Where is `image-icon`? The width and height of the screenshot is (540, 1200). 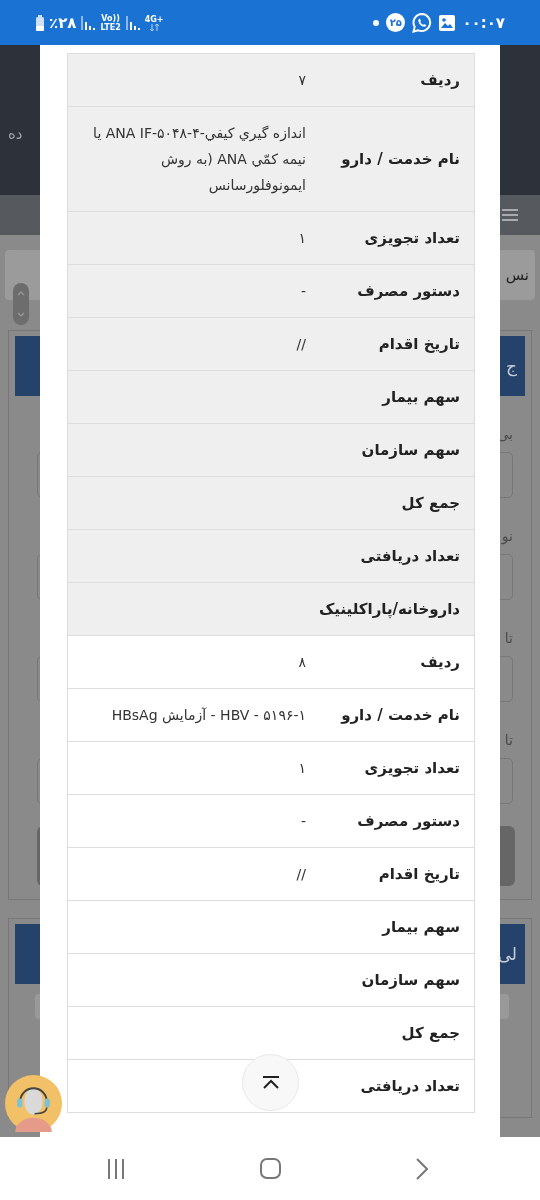 image-icon is located at coordinates (447, 22).